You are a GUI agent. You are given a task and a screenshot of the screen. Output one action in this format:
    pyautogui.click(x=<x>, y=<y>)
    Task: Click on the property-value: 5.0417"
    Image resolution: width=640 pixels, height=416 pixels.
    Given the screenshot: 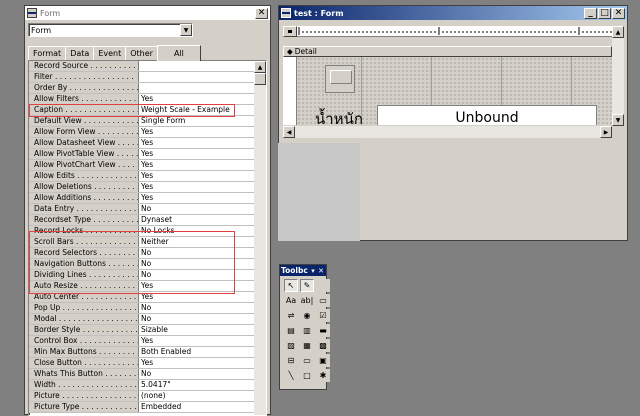 What is the action you would take?
    pyautogui.click(x=197, y=385)
    